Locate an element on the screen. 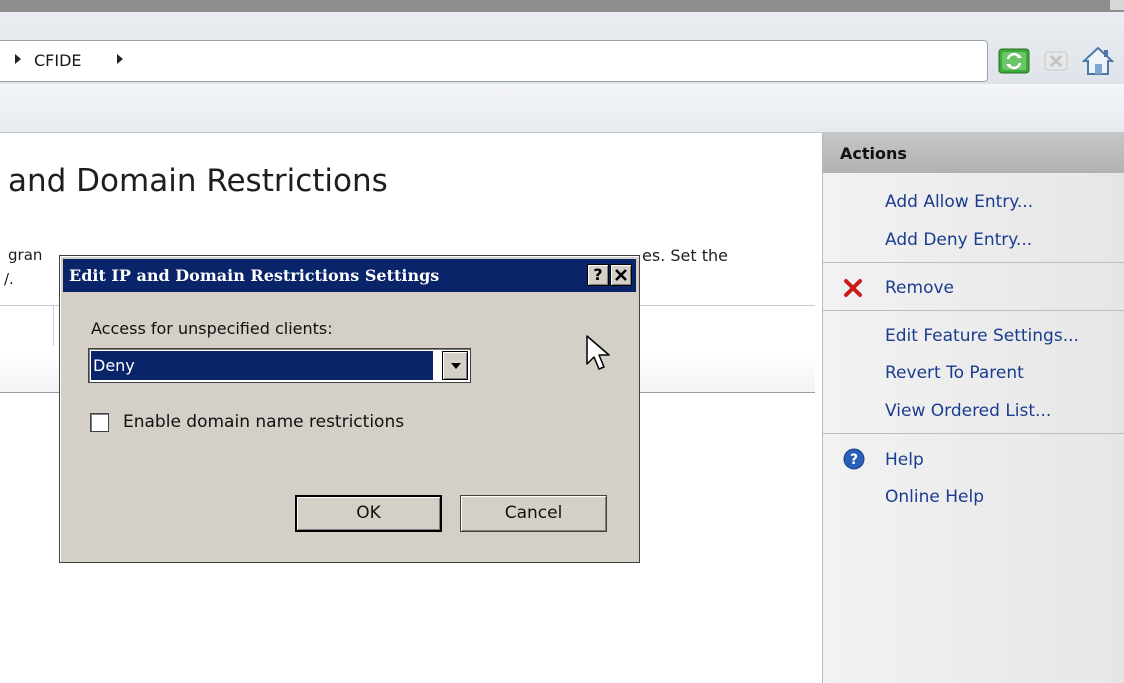 This screenshot has width=1124, height=683. stop-icon is located at coordinates (1056, 61).